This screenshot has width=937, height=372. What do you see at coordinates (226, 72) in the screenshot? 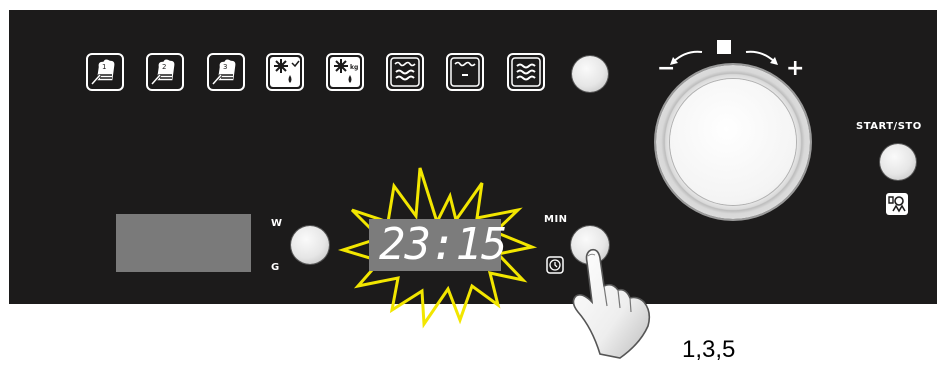
I see `chef-hat-3-icon: 3` at bounding box center [226, 72].